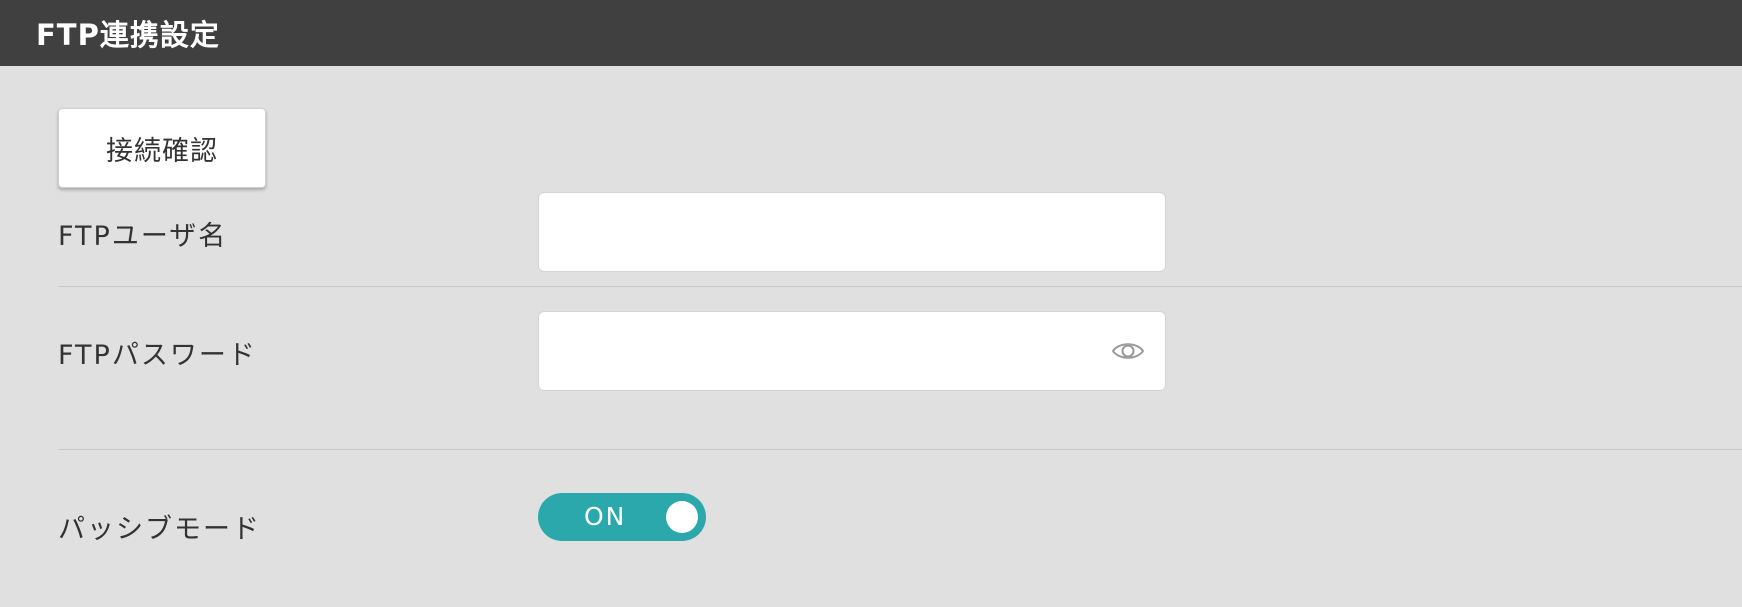 This screenshot has height=607, width=1742. What do you see at coordinates (1128, 351) in the screenshot?
I see `eye-icon` at bounding box center [1128, 351].